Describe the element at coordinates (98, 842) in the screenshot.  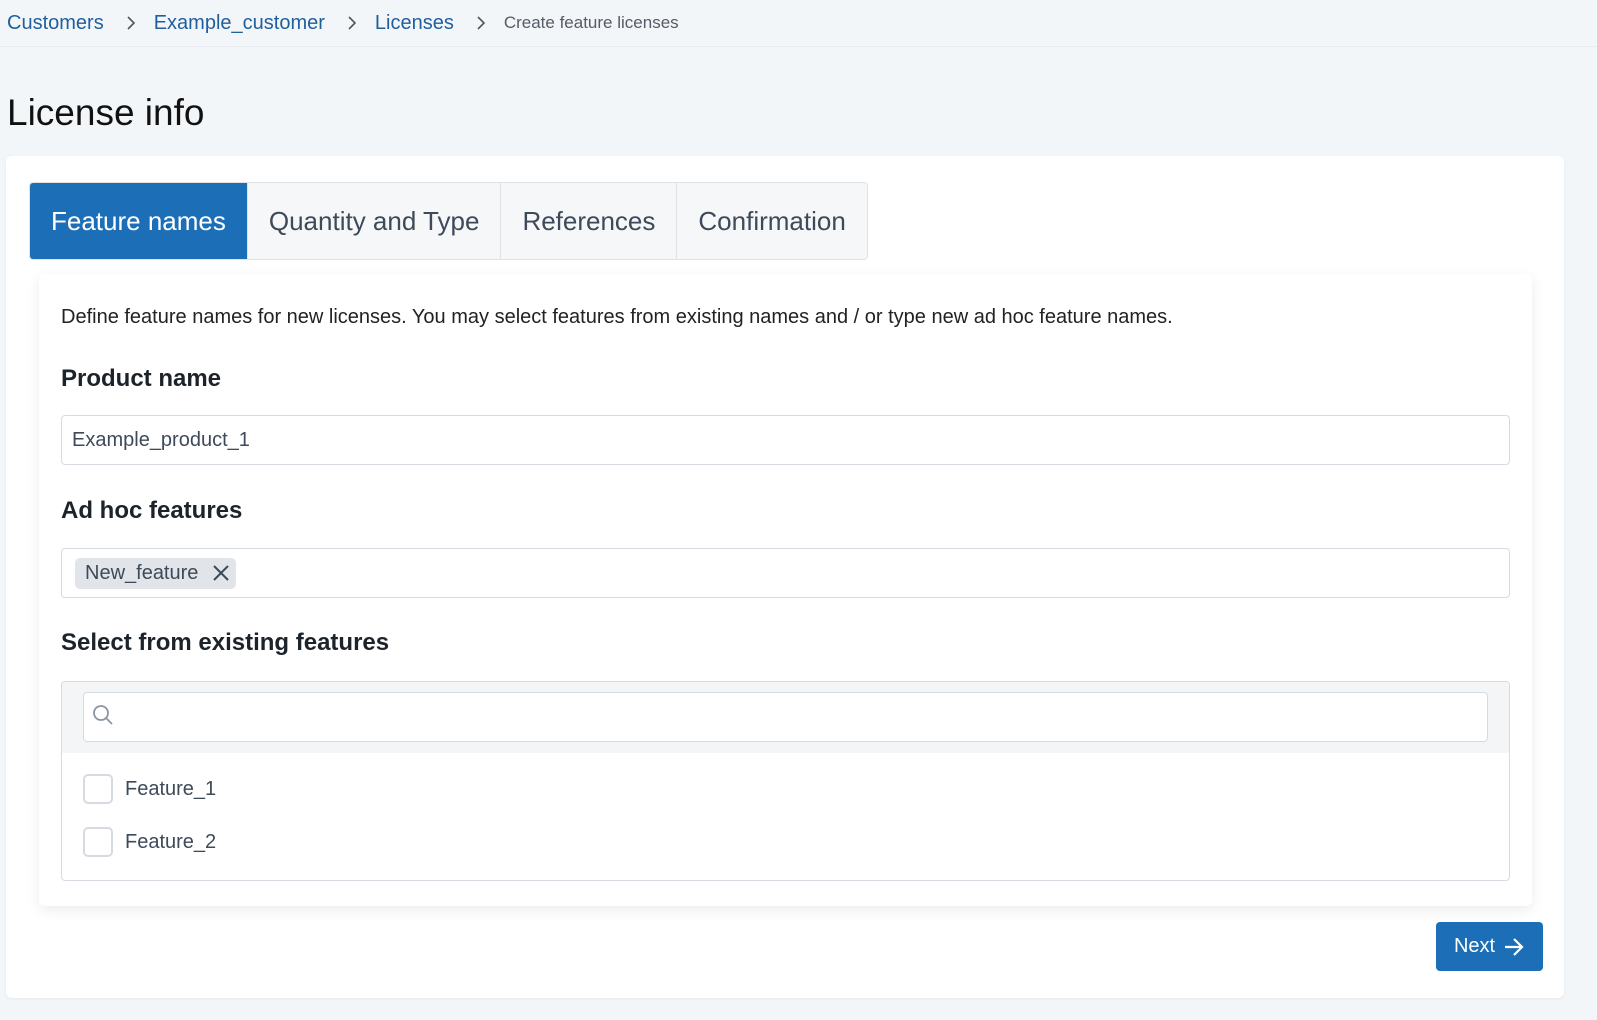
I see `feature-2-checkbox` at that location.